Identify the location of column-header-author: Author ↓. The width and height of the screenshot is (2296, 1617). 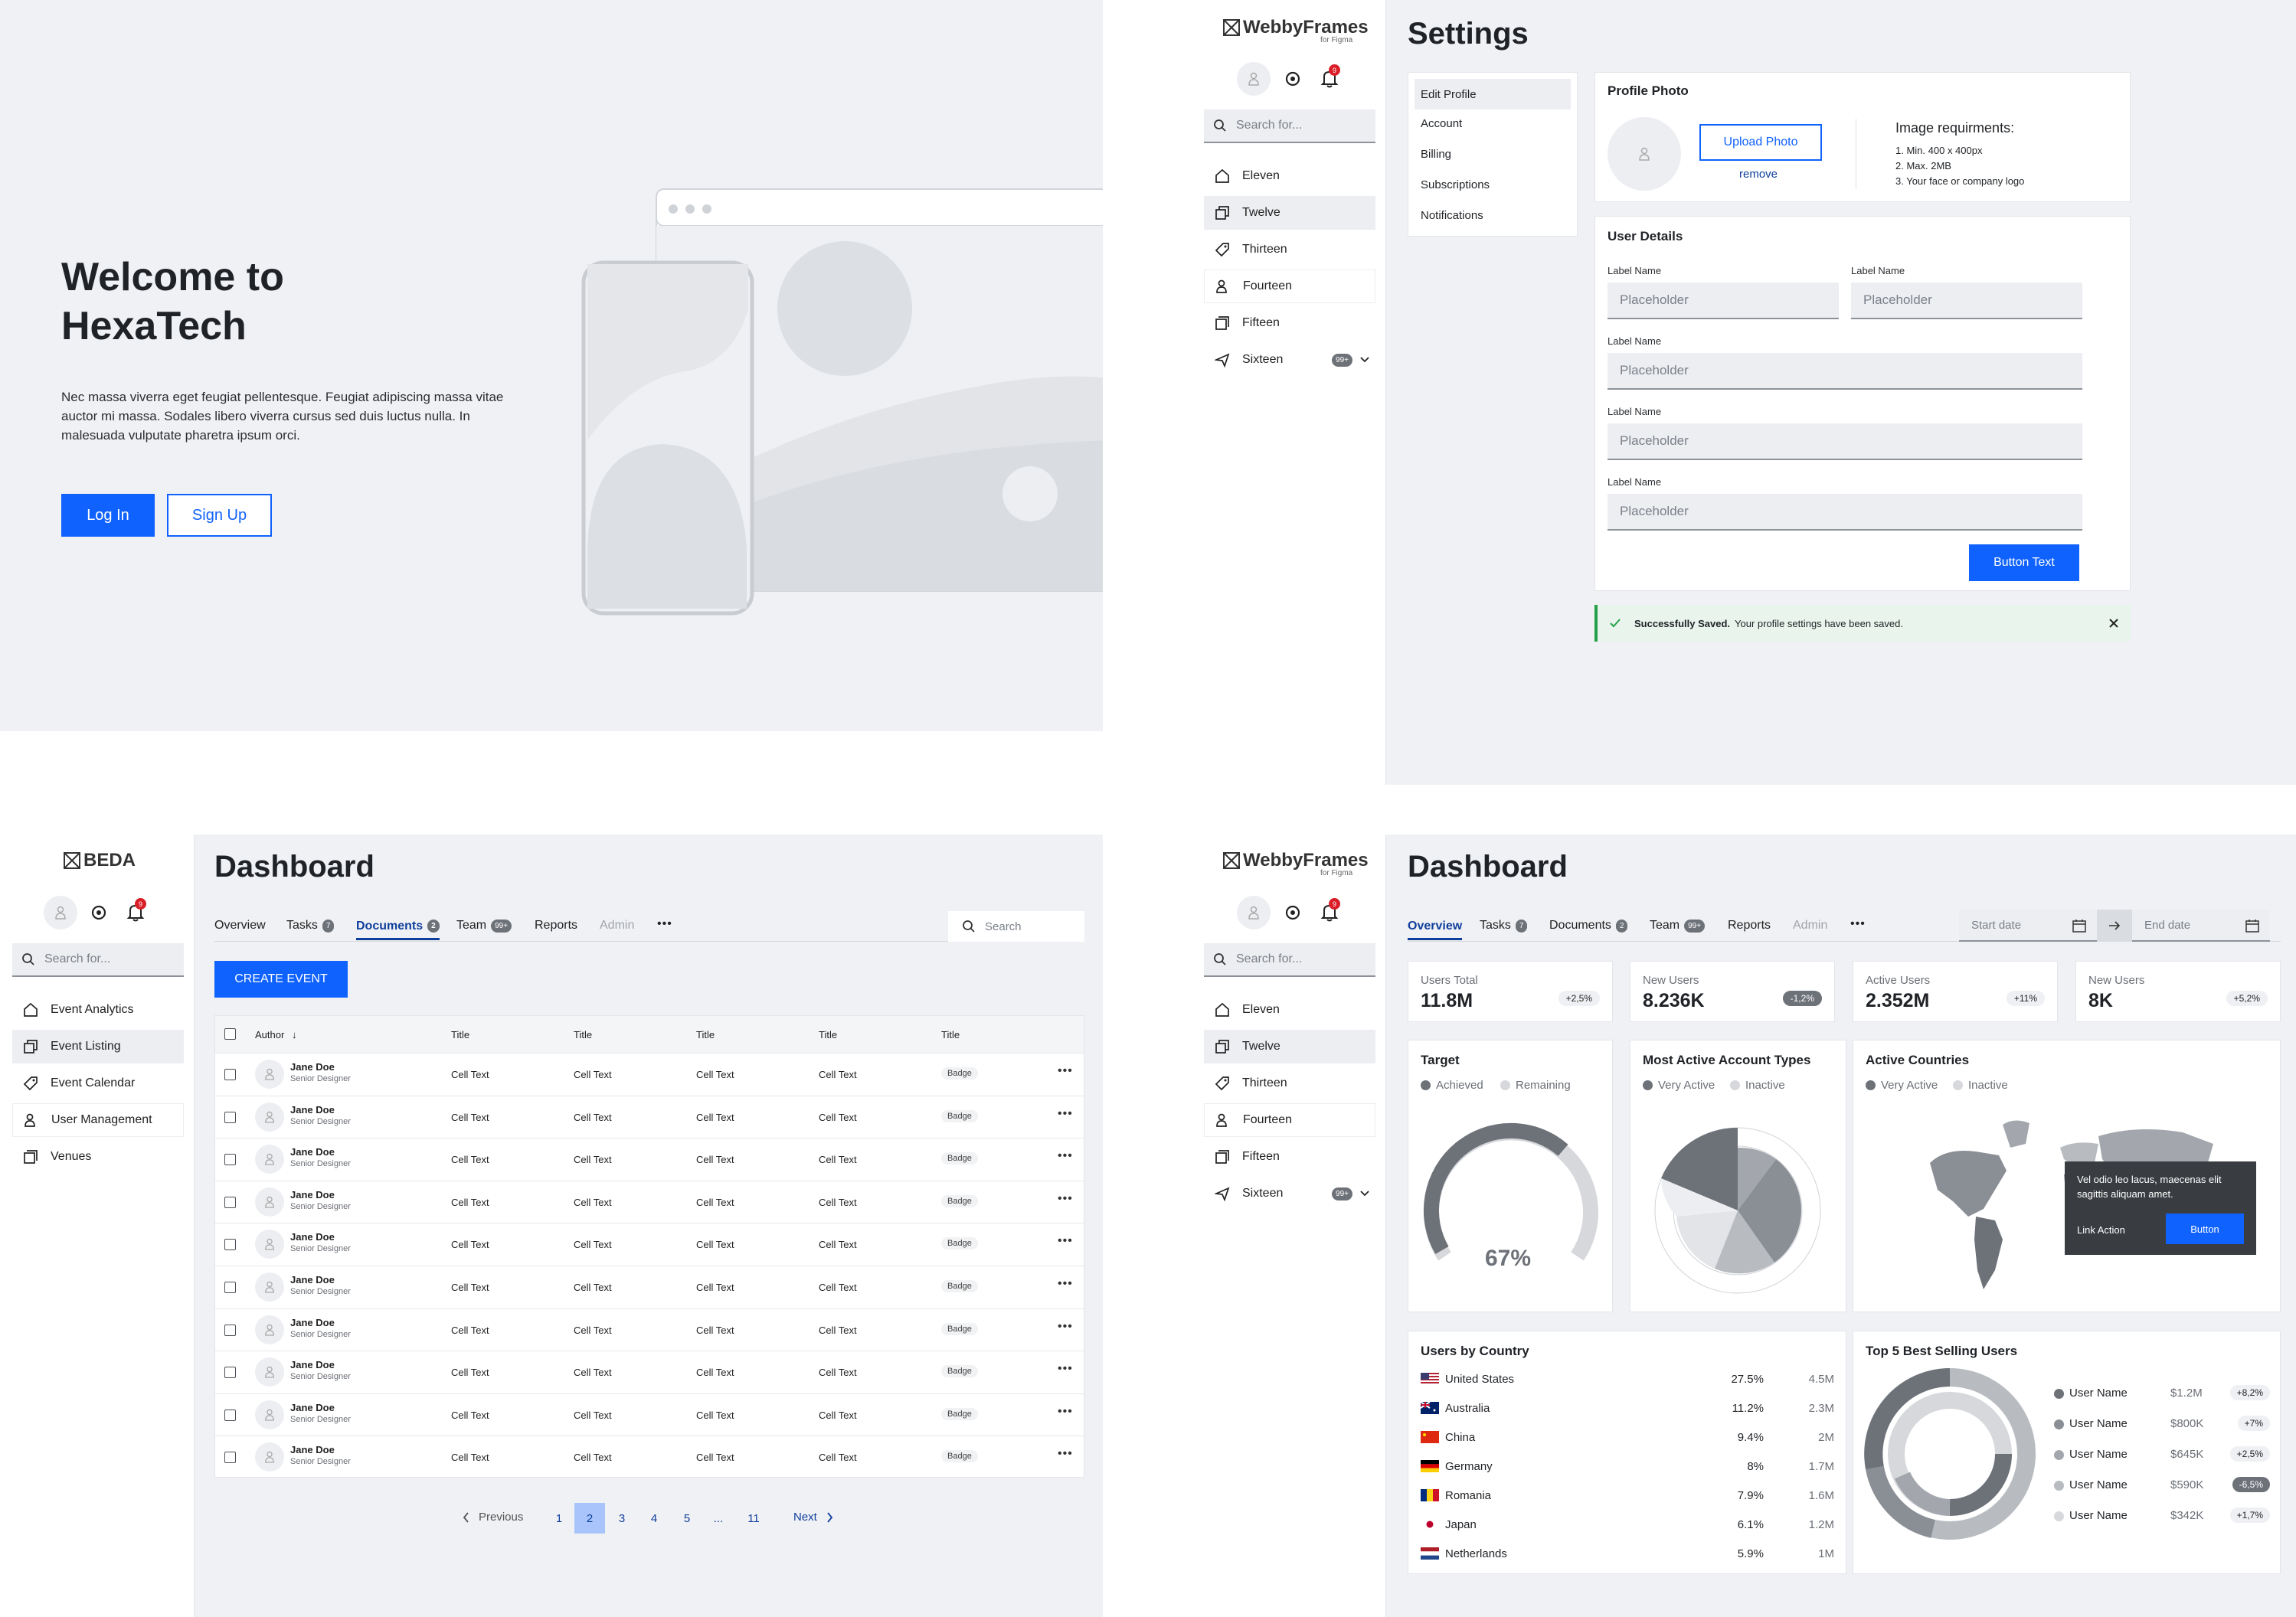
(275, 1034).